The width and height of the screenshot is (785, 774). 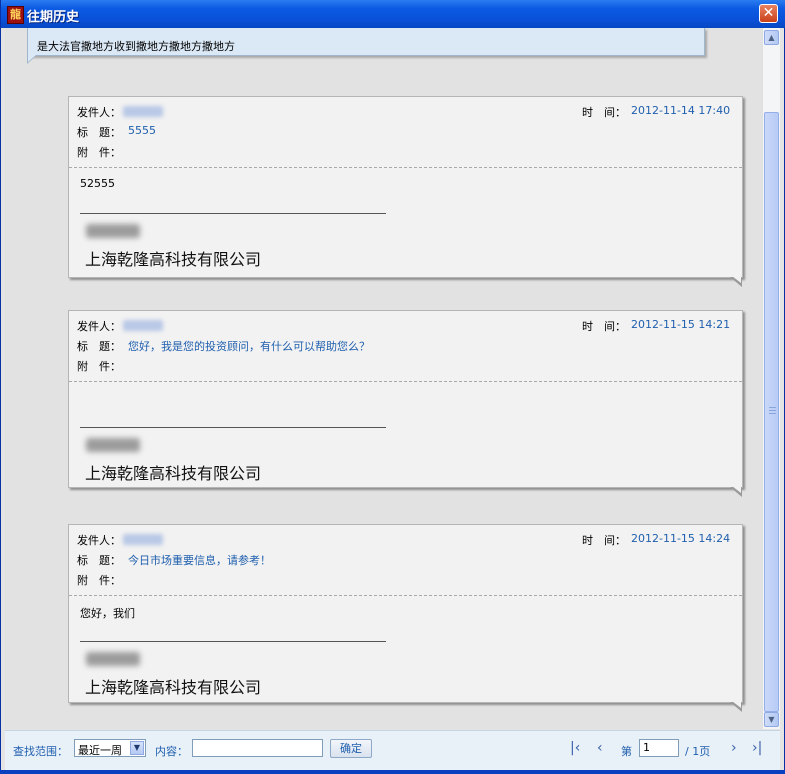 I want to click on scroll-down-icon: ▼, so click(x=771, y=719).